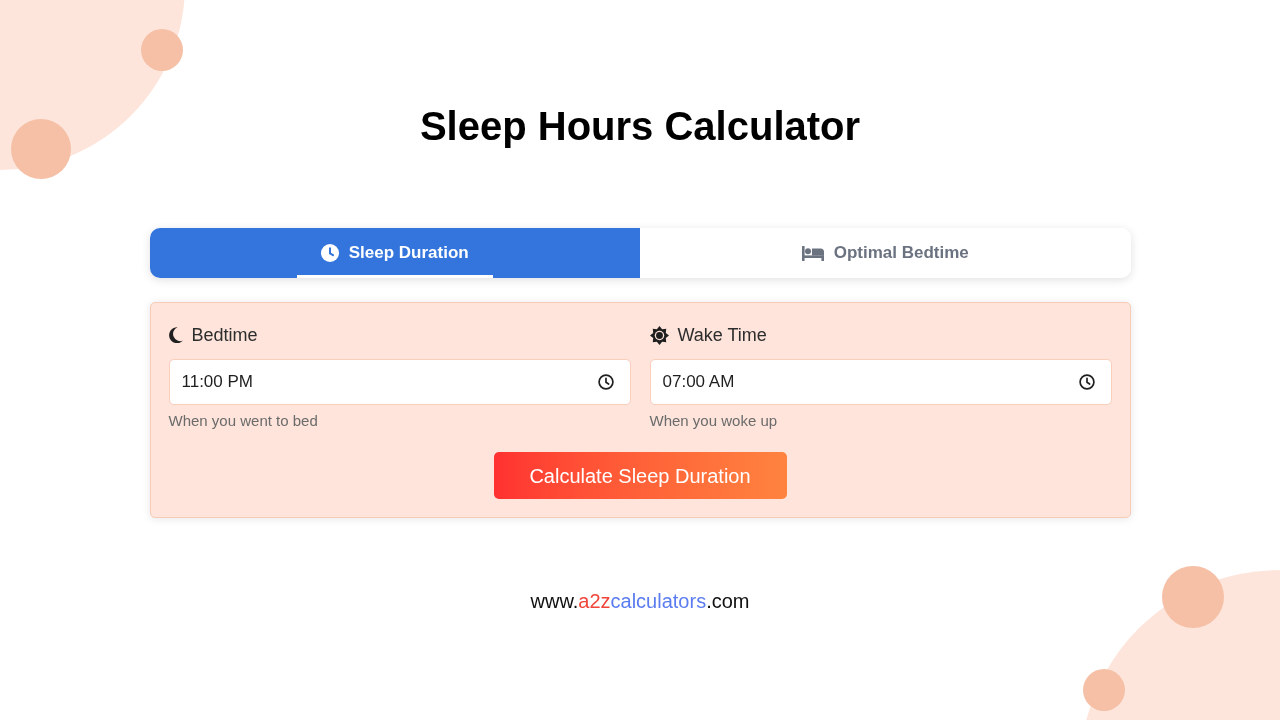  What do you see at coordinates (394, 253) in the screenshot?
I see `tab: Sleep Duration` at bounding box center [394, 253].